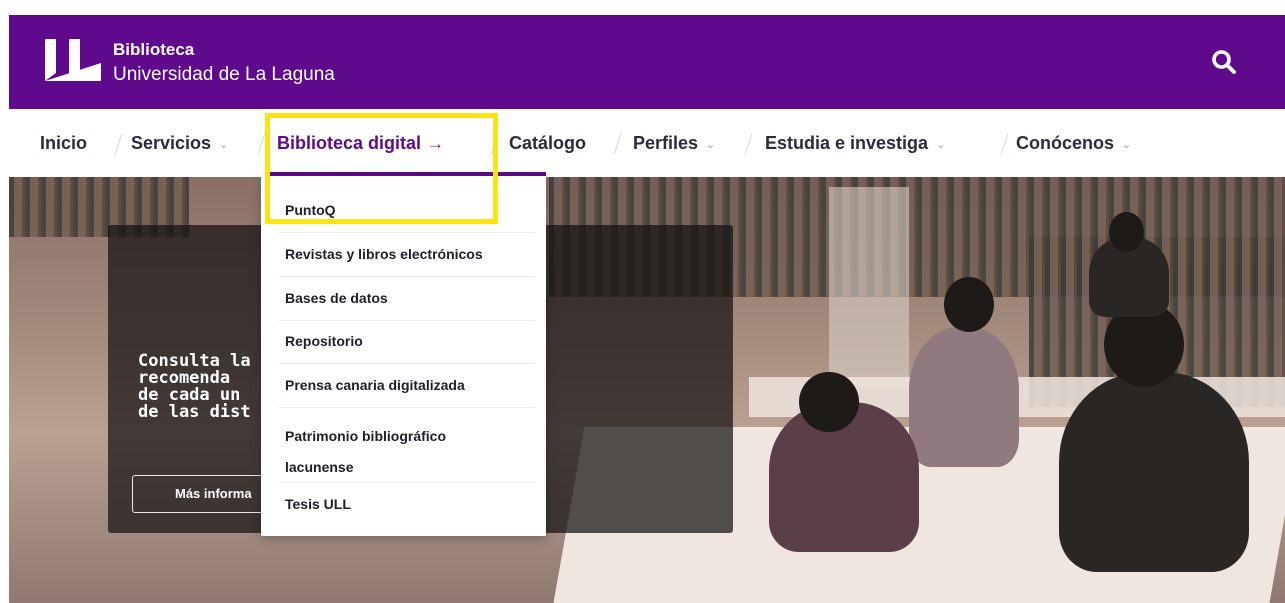  What do you see at coordinates (224, 75) in the screenshot?
I see `brand-subtitle: Universidad de La Laguna` at bounding box center [224, 75].